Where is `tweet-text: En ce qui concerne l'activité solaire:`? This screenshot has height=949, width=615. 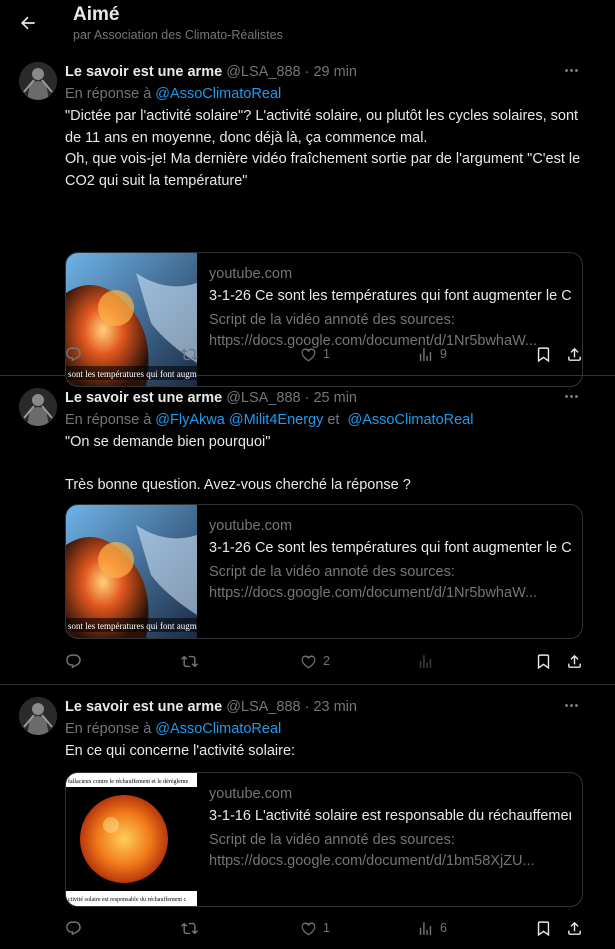 tweet-text: En ce qui concerne l'activité solaire: is located at coordinates (180, 751).